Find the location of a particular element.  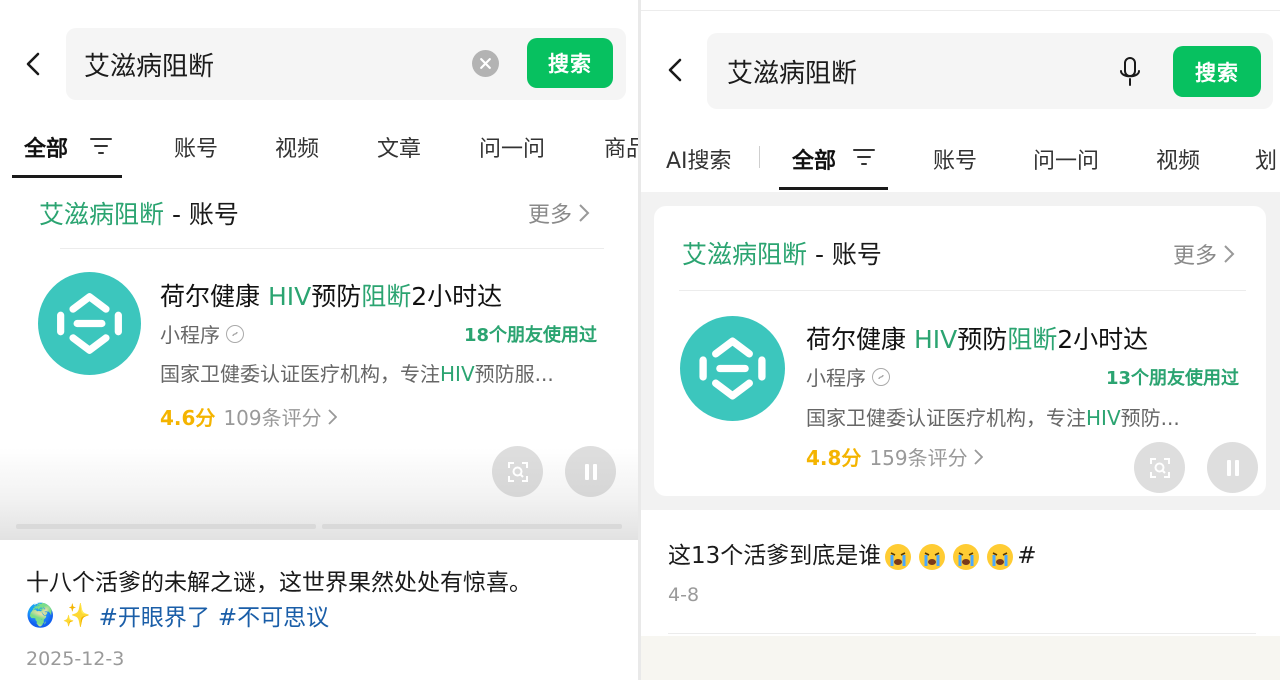

post-tags: 🌍 ✨ #开眼界了 #不可思议 is located at coordinates (177, 615).